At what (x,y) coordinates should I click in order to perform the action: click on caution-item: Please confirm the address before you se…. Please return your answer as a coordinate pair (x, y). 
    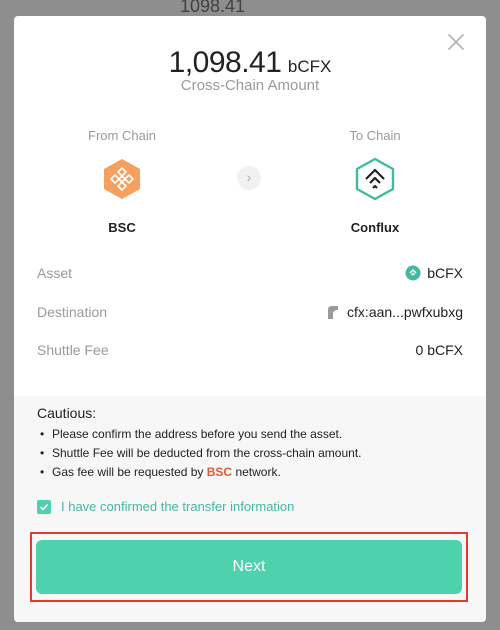
    Looking at the image, I should click on (201, 434).